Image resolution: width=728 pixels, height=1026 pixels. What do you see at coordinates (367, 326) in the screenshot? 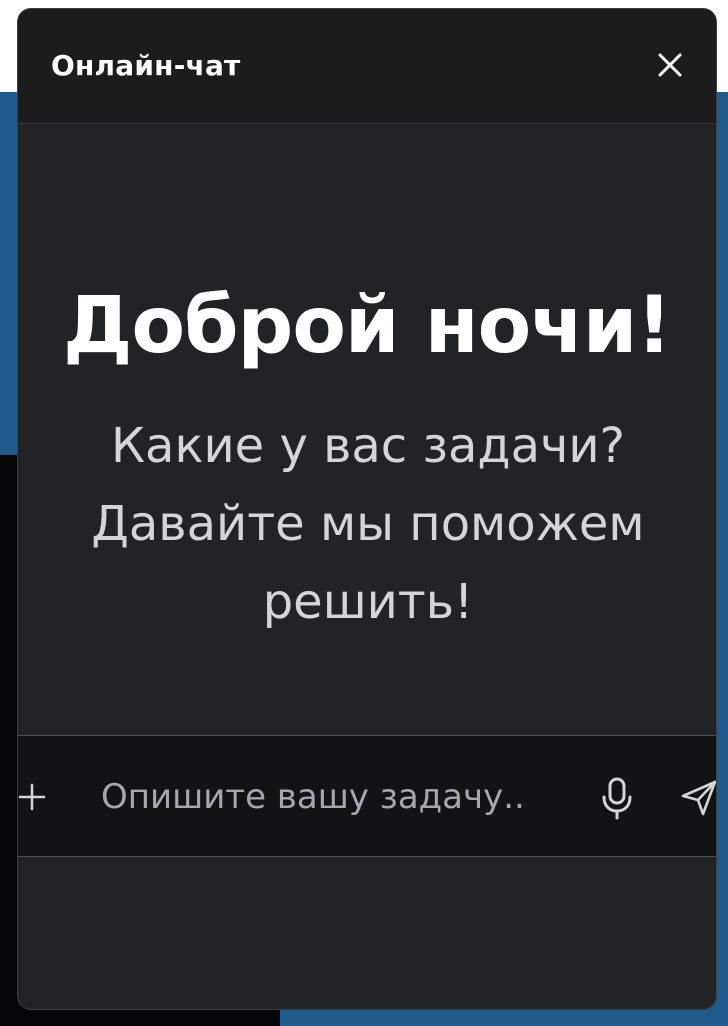
I see `greeting-heading: Доброй ночи!` at bounding box center [367, 326].